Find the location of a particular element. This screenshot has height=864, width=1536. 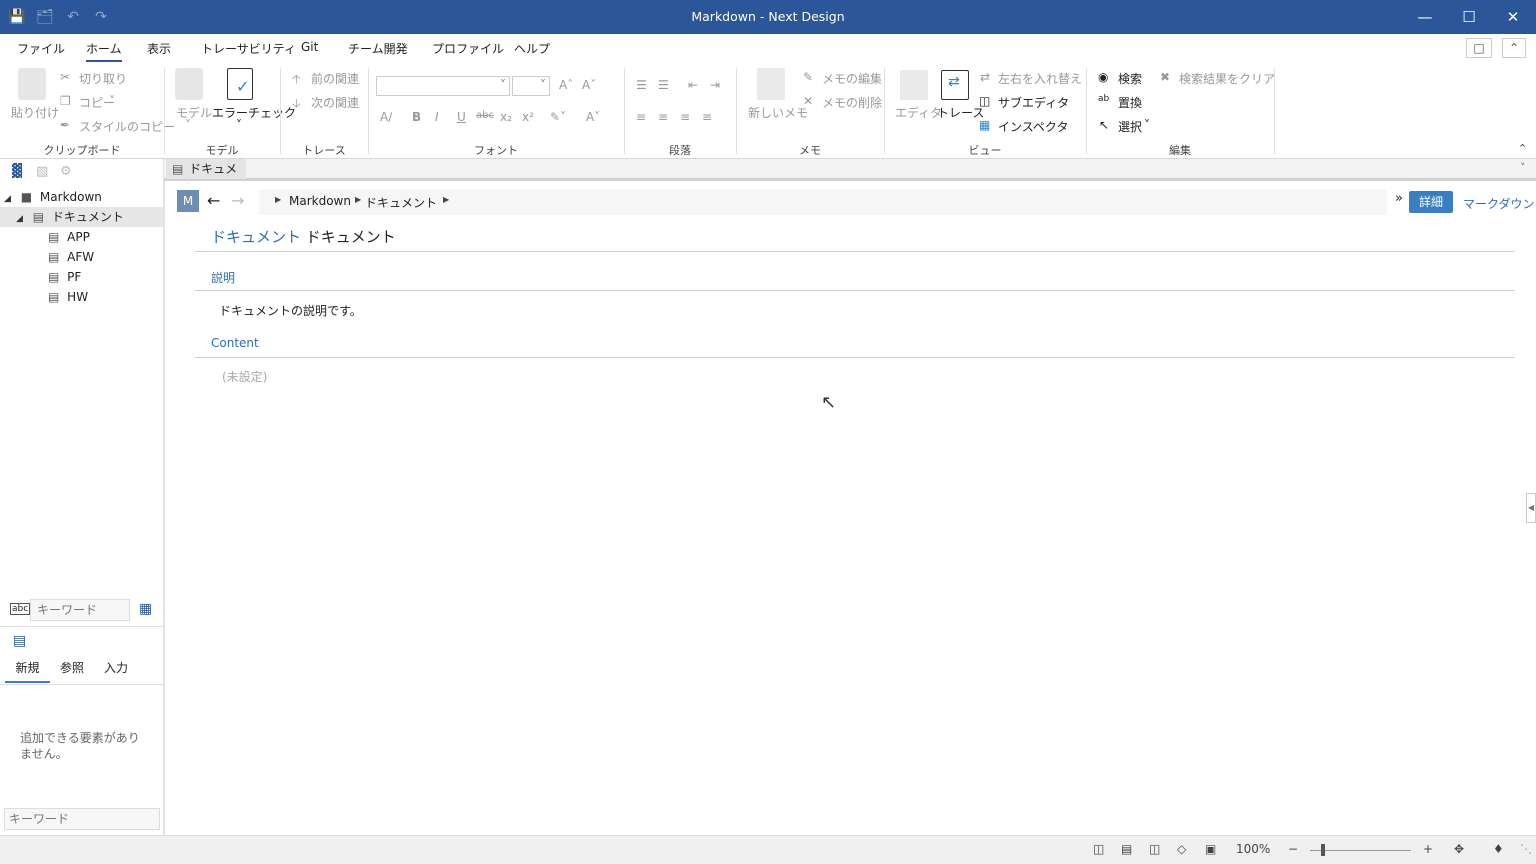

next-relation-button: 次の関連 is located at coordinates (335, 102).